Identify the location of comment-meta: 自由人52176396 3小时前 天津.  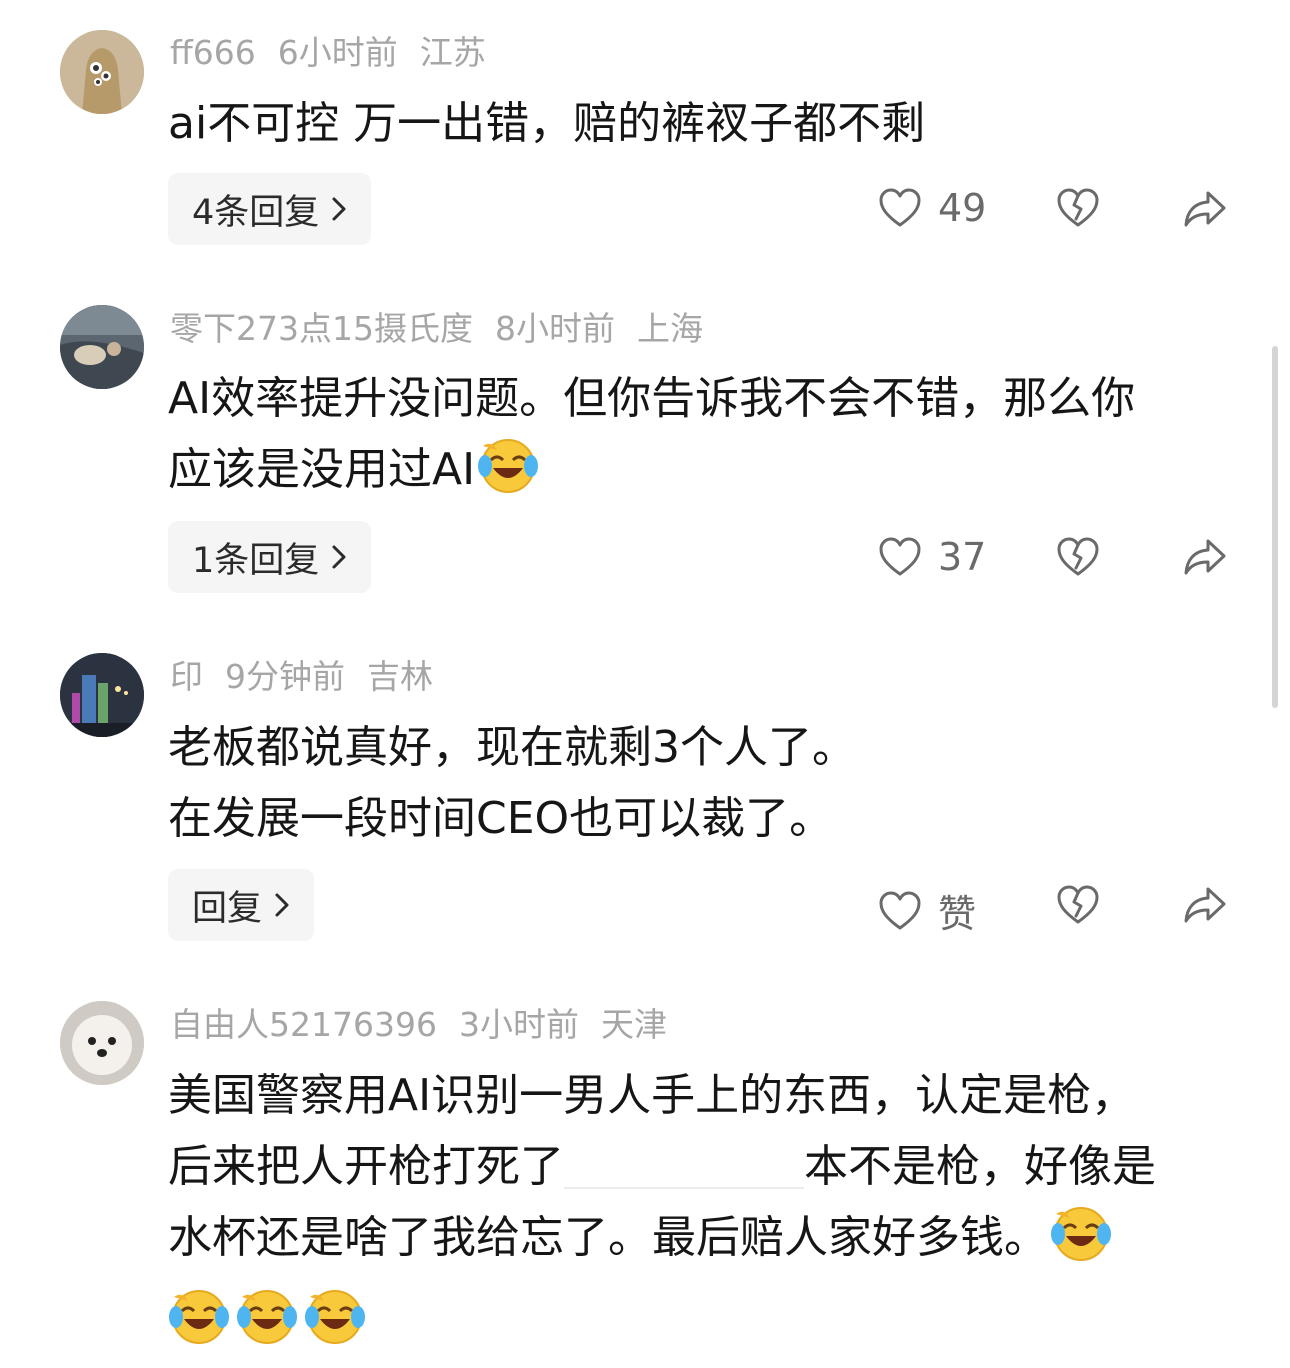
(429, 1025).